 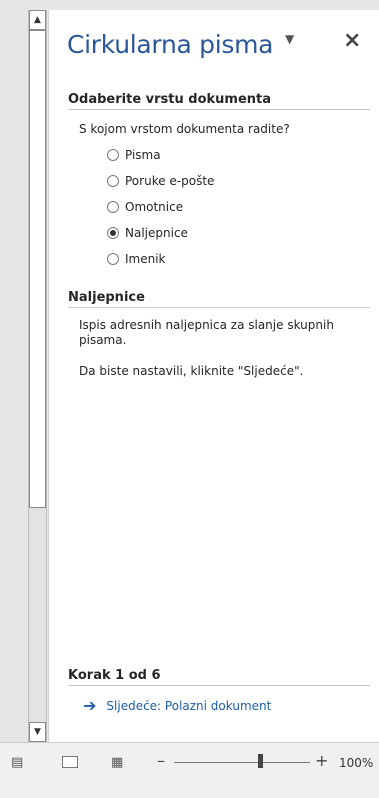 I want to click on scroll-up-button: ▲, so click(x=37, y=20).